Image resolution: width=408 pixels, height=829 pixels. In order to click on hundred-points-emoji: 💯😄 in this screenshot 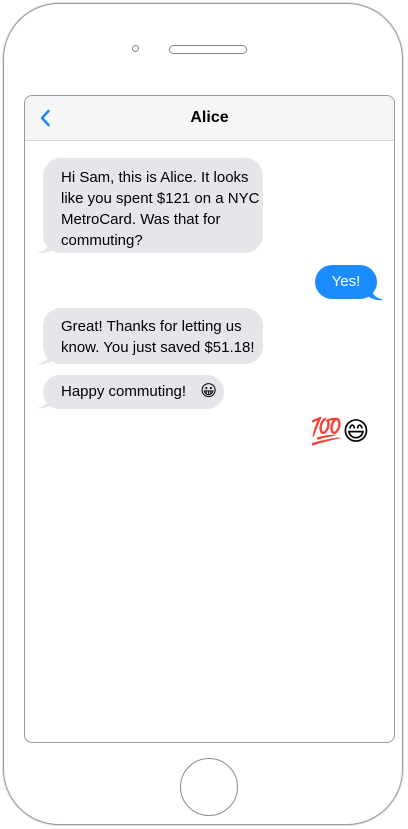, I will do `click(340, 431)`.